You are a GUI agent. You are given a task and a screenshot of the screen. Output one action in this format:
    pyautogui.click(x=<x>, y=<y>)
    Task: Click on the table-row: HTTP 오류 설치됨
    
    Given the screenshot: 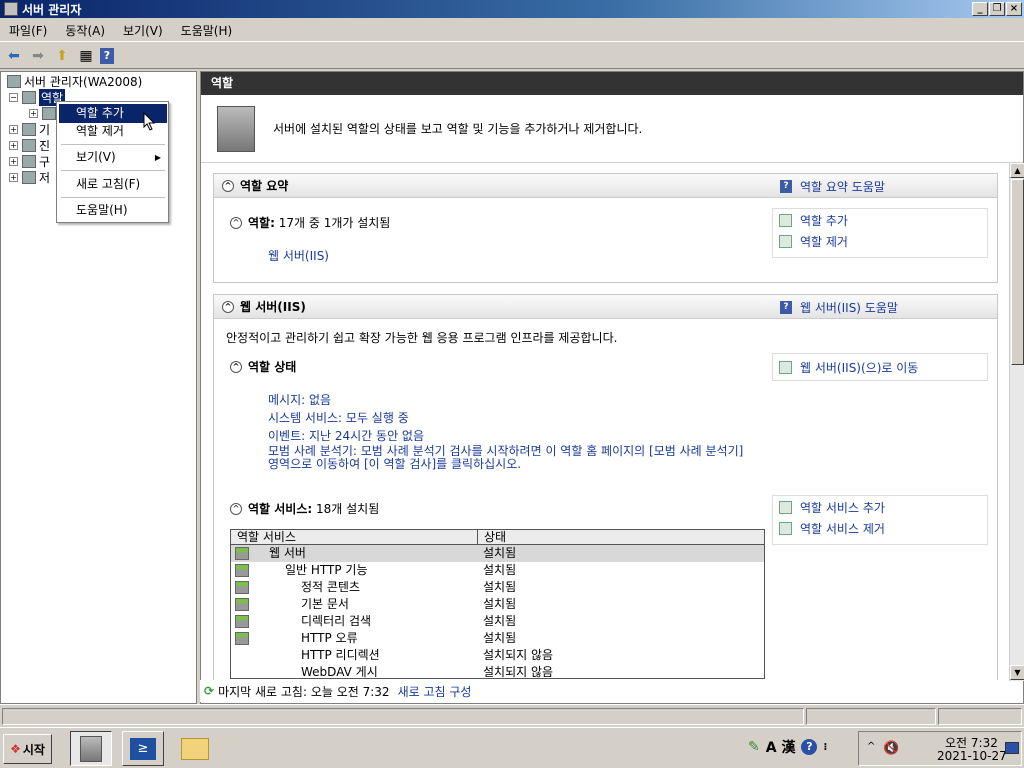 What is the action you would take?
    pyautogui.click(x=497, y=638)
    